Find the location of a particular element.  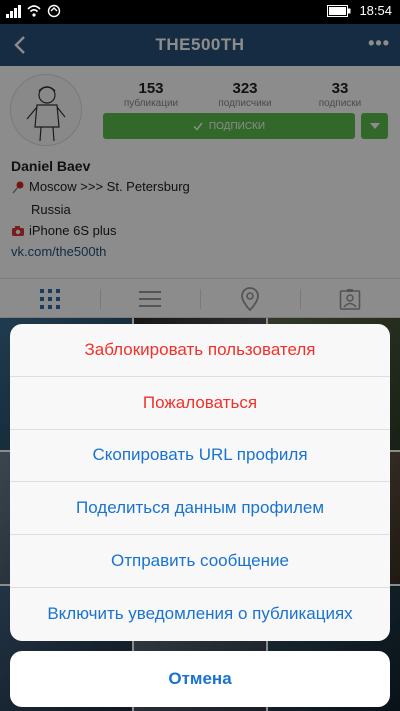

status-bar: 18:54 is located at coordinates (200, 12).